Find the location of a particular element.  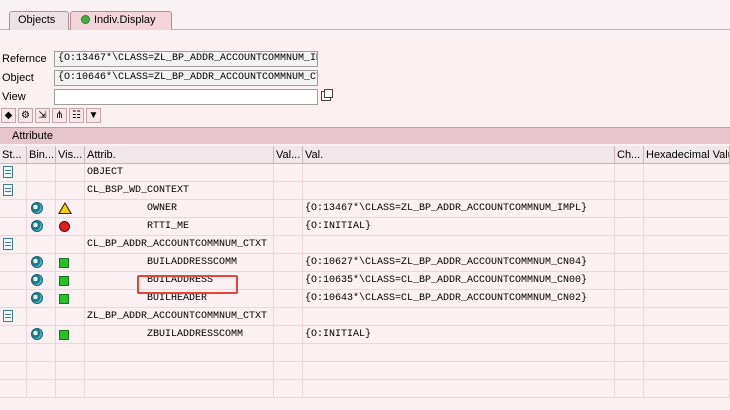

hierarchy-icon: ☷ is located at coordinates (76, 115).